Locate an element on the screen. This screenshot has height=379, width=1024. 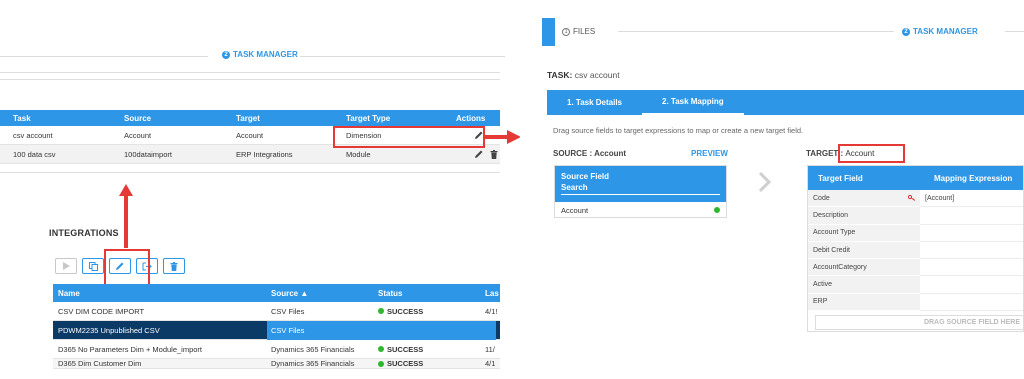
target-field-label: Active is located at coordinates (823, 285).